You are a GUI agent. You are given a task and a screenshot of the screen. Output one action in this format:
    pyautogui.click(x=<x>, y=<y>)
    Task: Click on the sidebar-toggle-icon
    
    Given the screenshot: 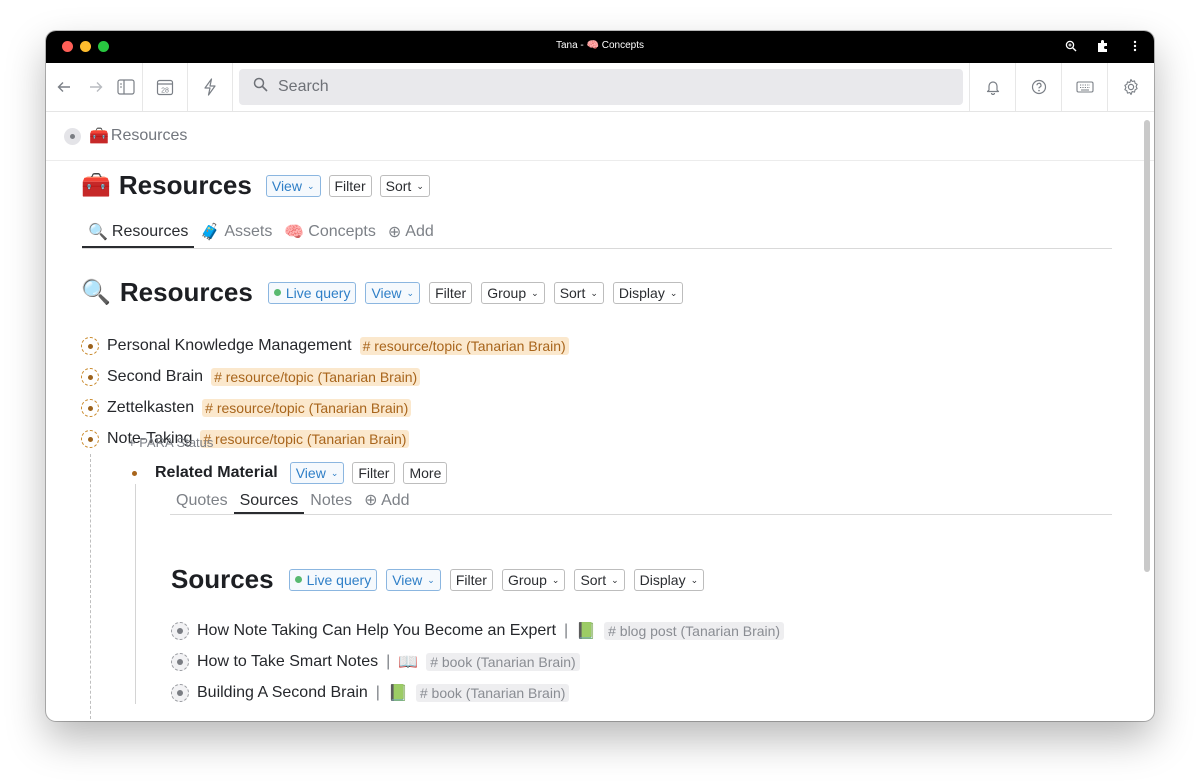 What is the action you would take?
    pyautogui.click(x=126, y=87)
    